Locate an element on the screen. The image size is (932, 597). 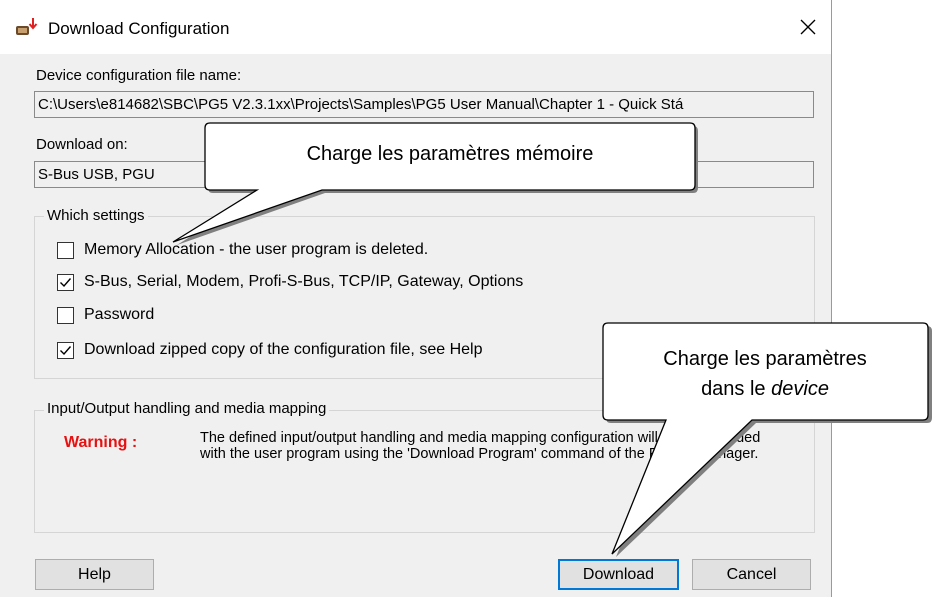
device-callout-text: Charge les paramètres dans le device is located at coordinates (765, 374).